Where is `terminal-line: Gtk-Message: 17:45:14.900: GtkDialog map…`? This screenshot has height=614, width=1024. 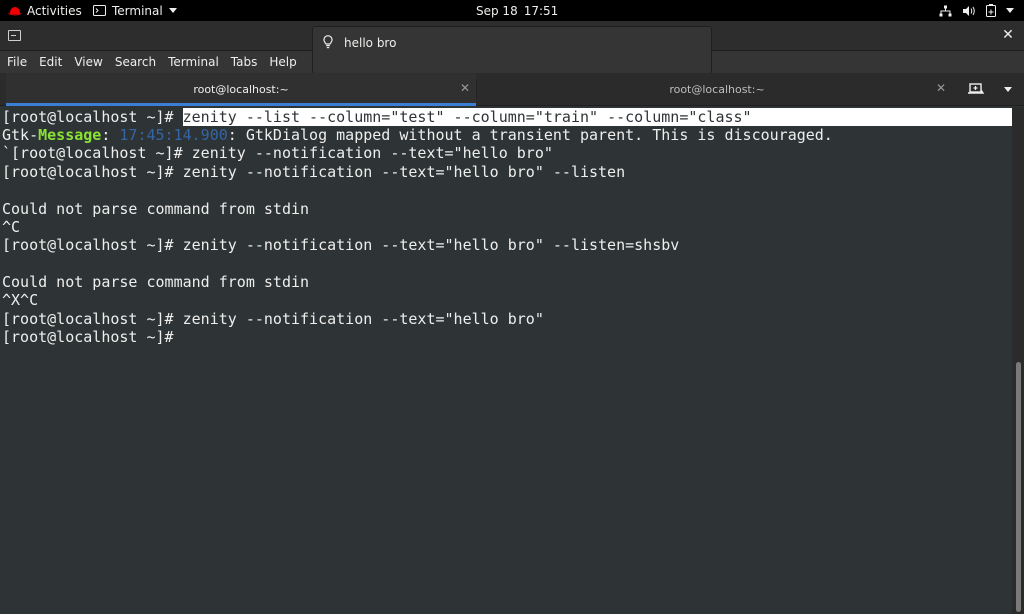
terminal-line: Gtk-Message: 17:45:14.900: GtkDialog map… is located at coordinates (417, 135).